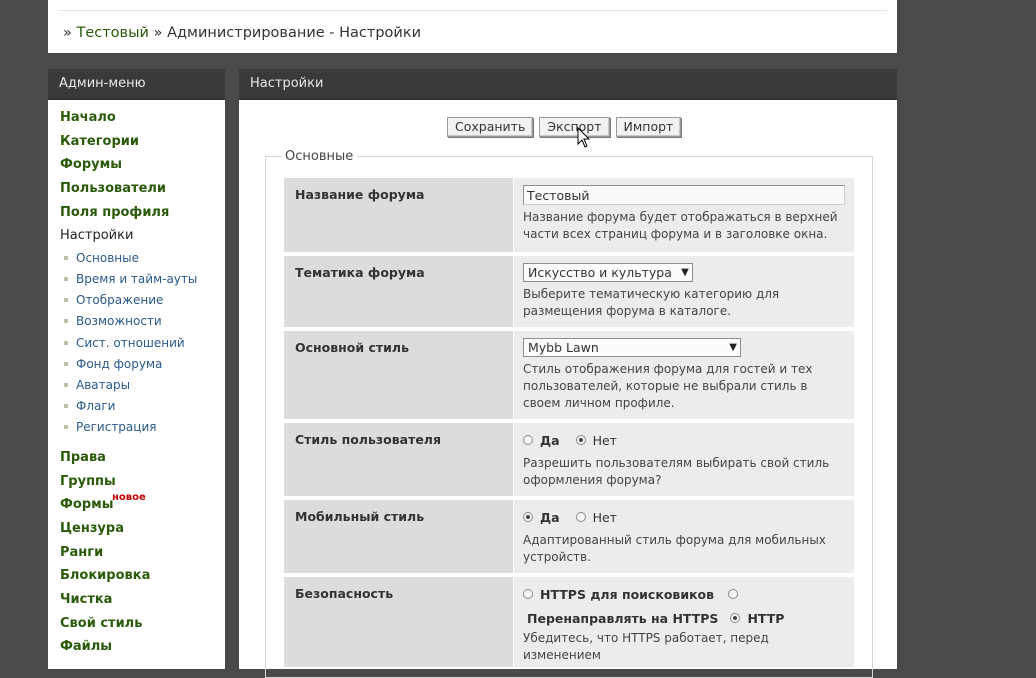  Describe the element at coordinates (142, 118) in the screenshot. I see `sidebar-item-home: Начало` at that location.